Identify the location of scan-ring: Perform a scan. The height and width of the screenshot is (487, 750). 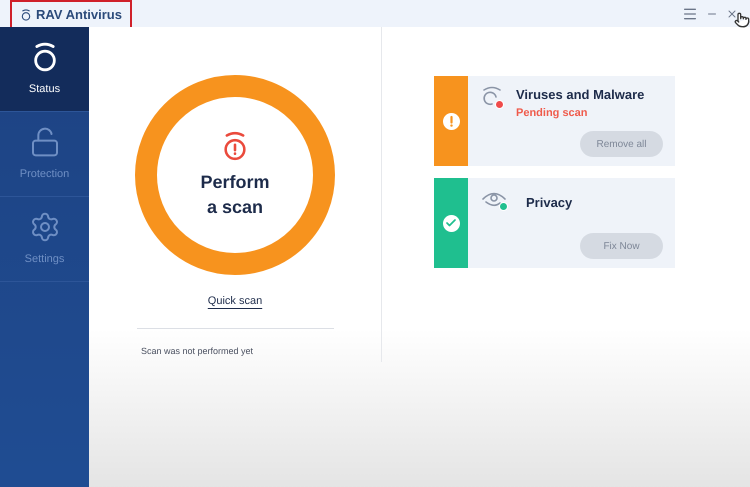
(235, 175).